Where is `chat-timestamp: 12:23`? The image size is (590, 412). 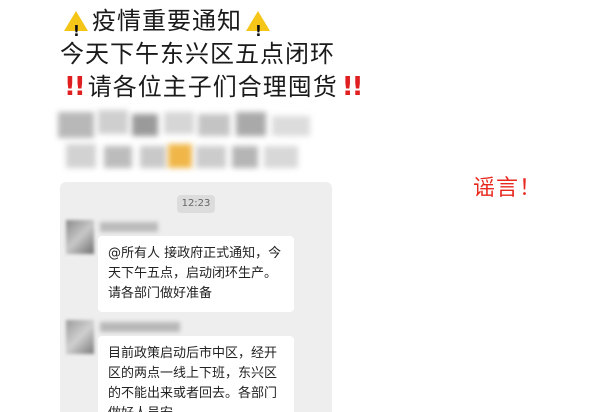 chat-timestamp: 12:23 is located at coordinates (196, 204).